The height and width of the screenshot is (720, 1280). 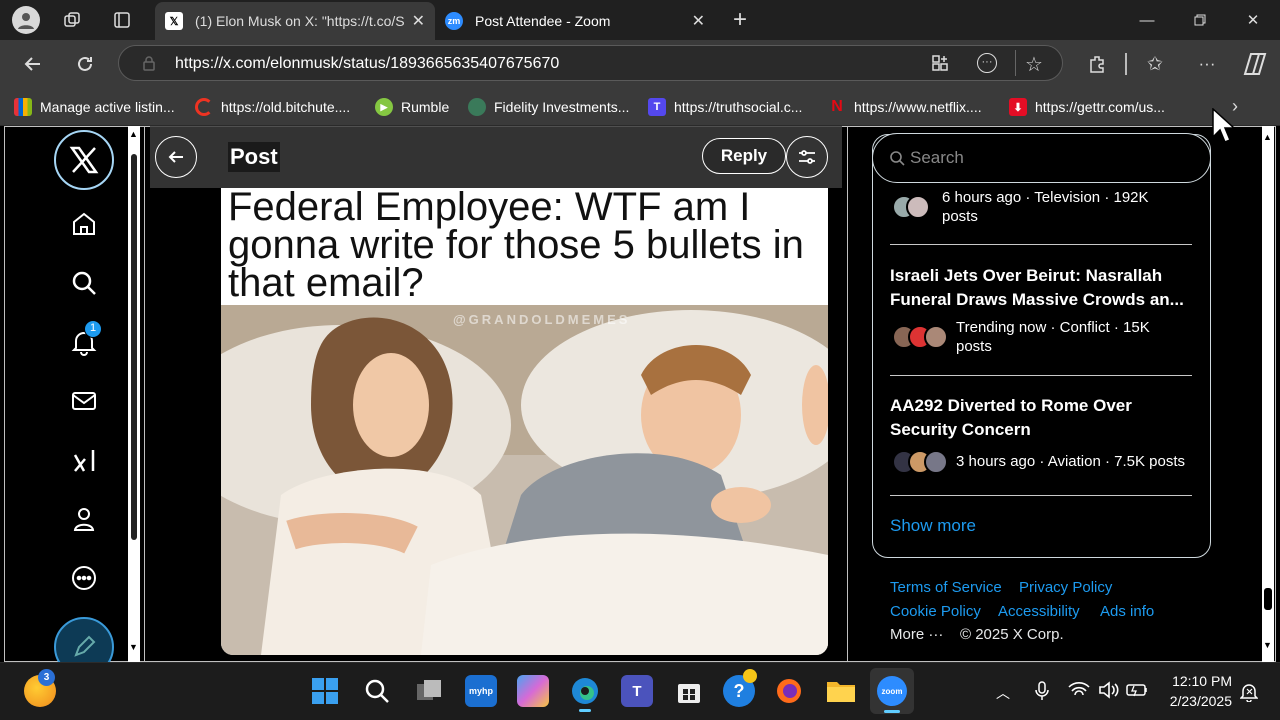 What do you see at coordinates (935, 611) in the screenshot?
I see `cookie-link: Cookie Policy` at bounding box center [935, 611].